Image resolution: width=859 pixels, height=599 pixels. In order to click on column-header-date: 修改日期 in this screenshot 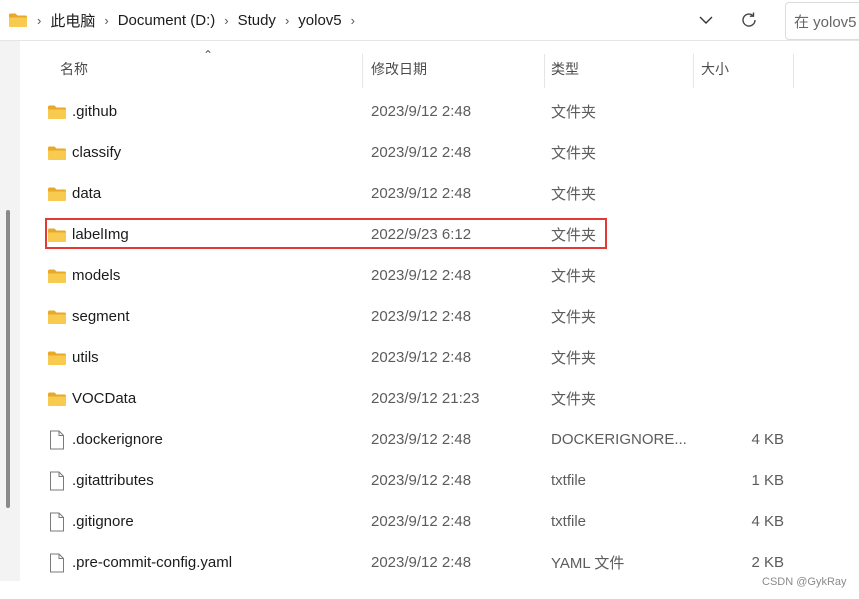, I will do `click(399, 69)`.